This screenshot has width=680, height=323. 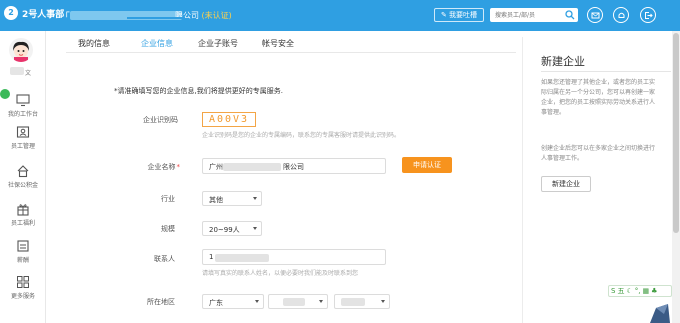 I want to click on tab-company-info: 企业信息, so click(x=157, y=43).